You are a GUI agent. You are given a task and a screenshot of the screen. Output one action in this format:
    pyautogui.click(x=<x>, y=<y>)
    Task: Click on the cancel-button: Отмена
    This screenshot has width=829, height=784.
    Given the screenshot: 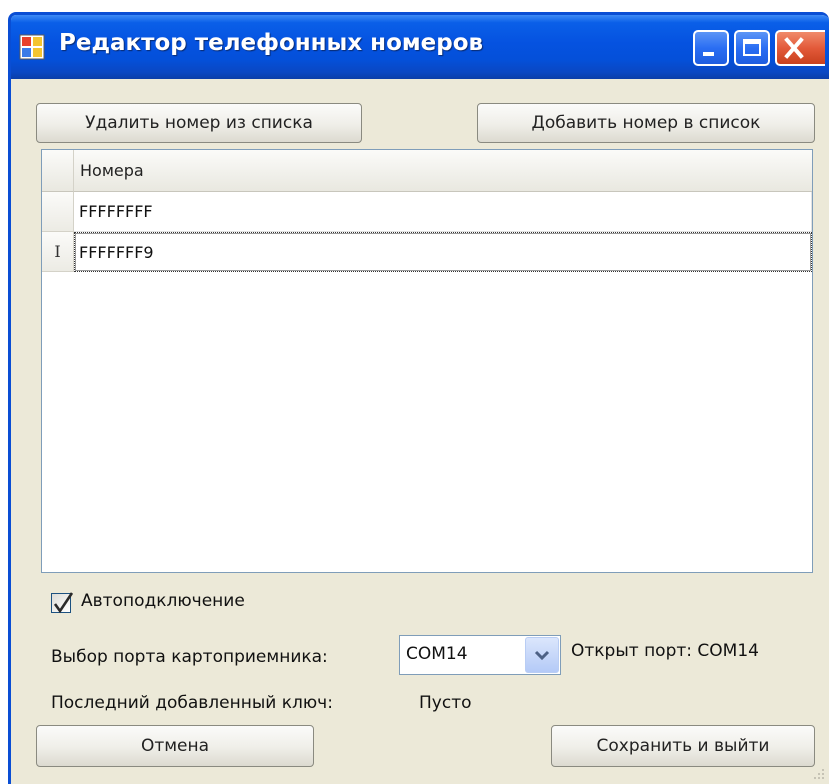 What is the action you would take?
    pyautogui.click(x=175, y=746)
    